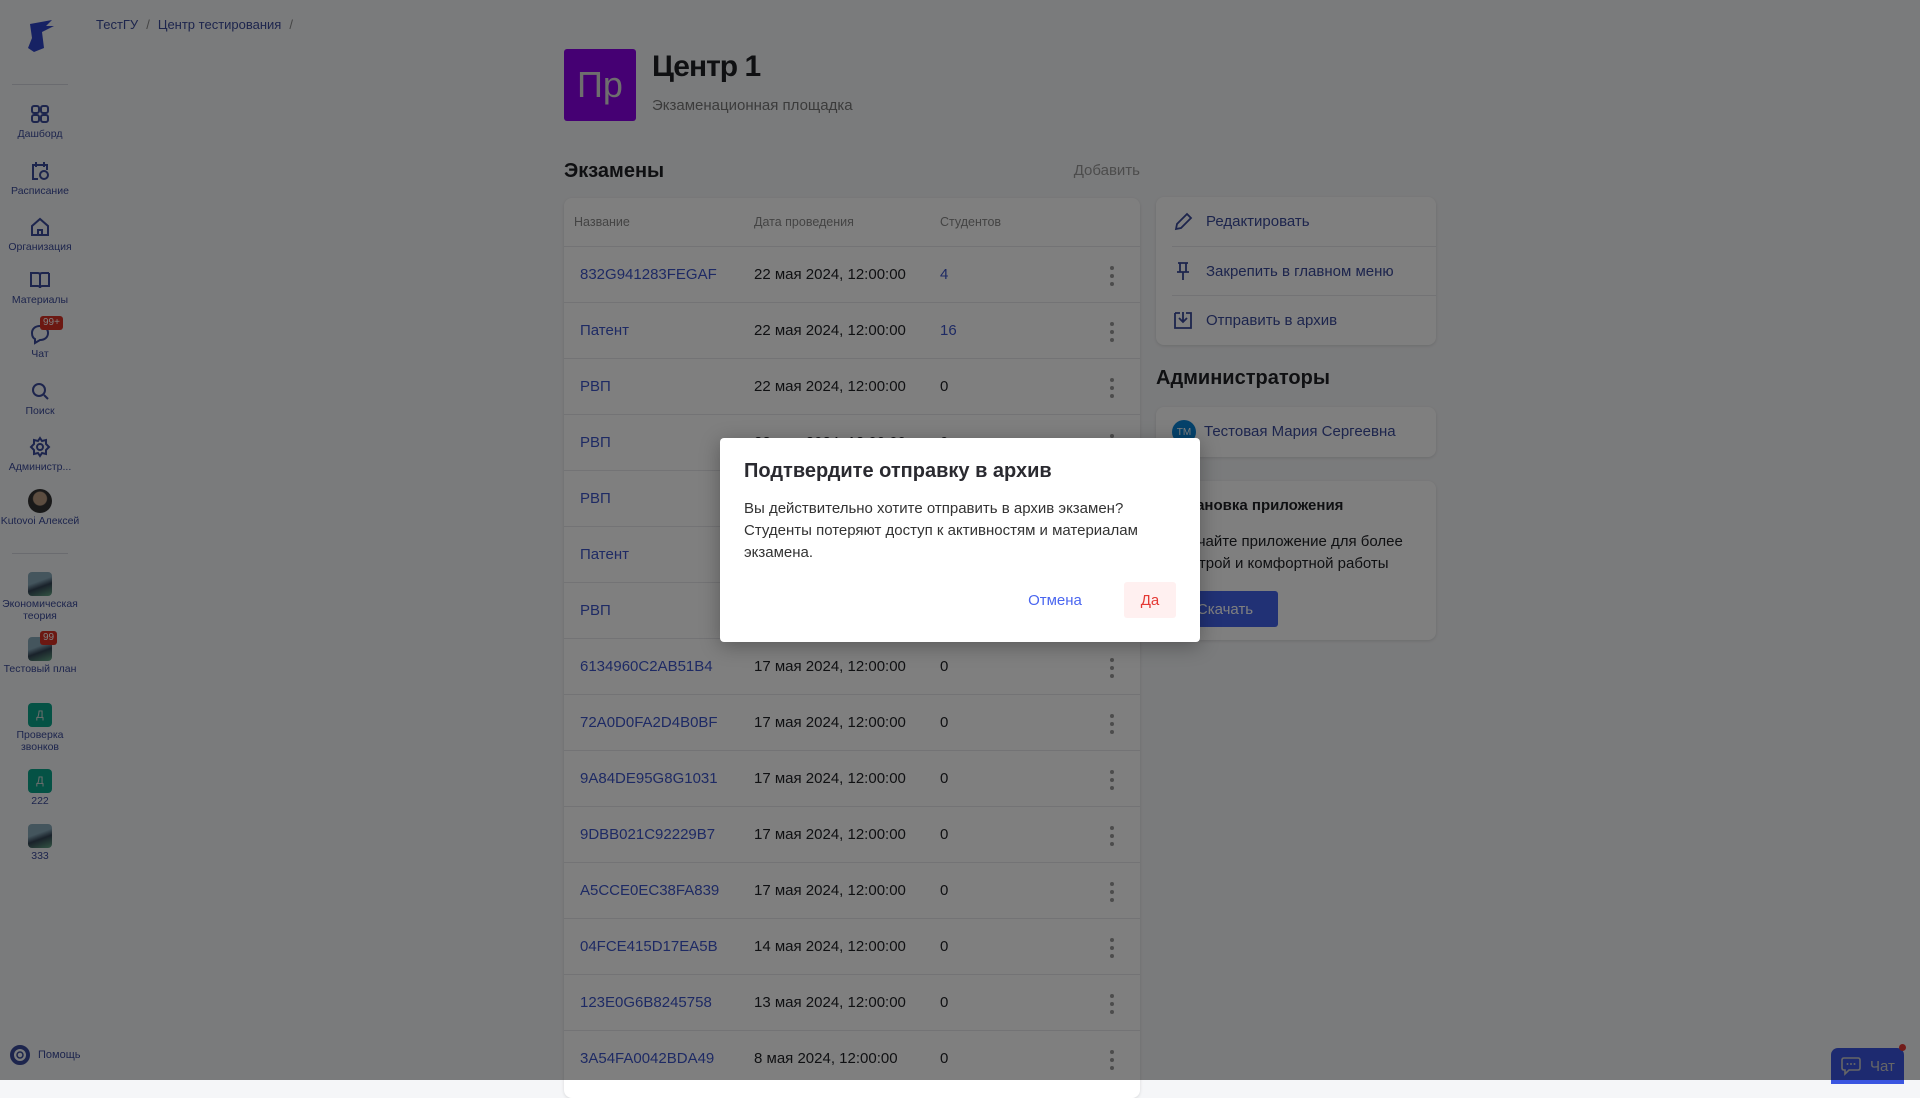 This screenshot has width=1920, height=1098. I want to click on confirm-button: Да, so click(1150, 600).